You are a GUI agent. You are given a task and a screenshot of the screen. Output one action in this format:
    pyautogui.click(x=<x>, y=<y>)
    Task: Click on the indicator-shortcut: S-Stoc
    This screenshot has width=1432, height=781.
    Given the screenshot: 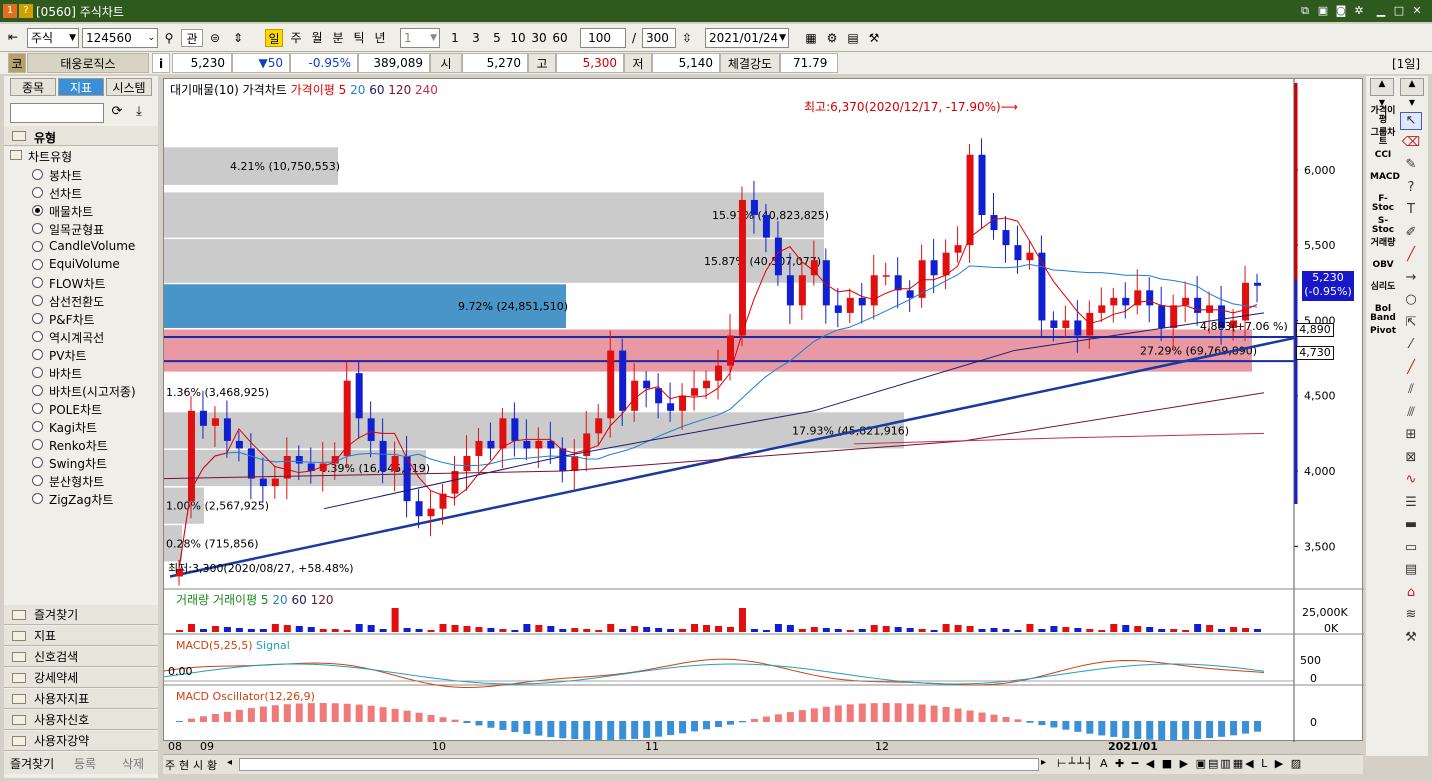 What is the action you would take?
    pyautogui.click(x=1383, y=226)
    